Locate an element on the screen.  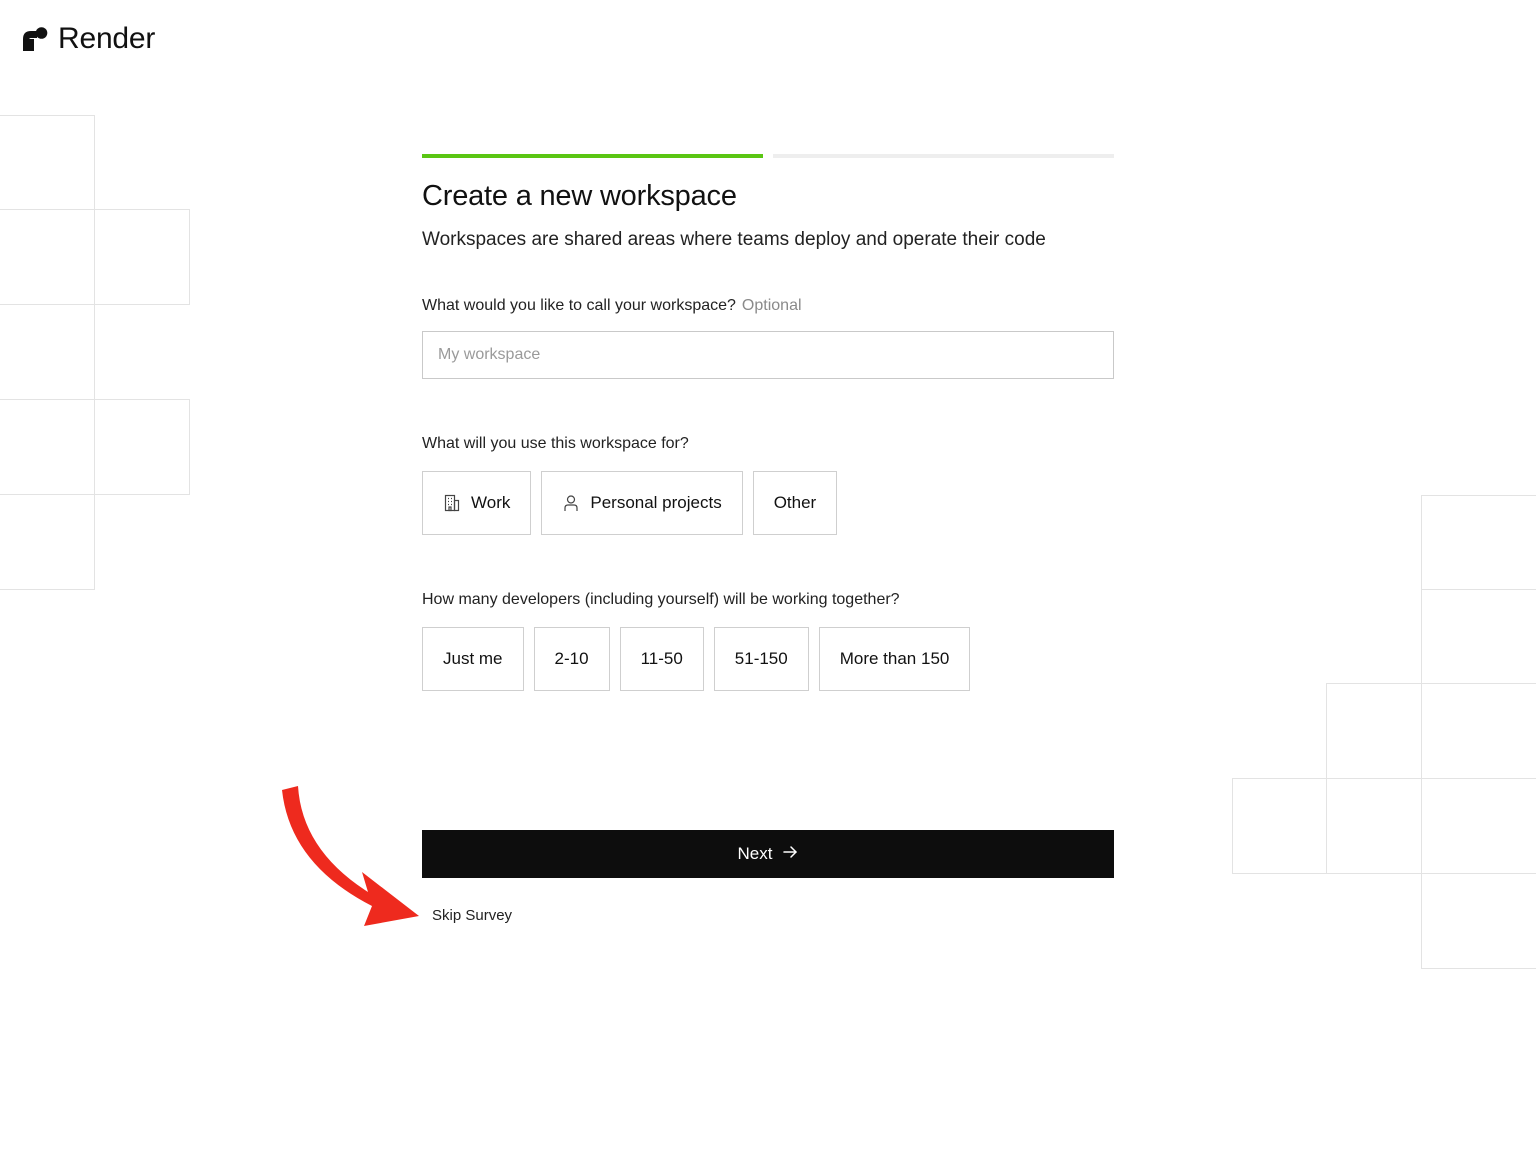
usage-option-label: Other is located at coordinates (795, 502).